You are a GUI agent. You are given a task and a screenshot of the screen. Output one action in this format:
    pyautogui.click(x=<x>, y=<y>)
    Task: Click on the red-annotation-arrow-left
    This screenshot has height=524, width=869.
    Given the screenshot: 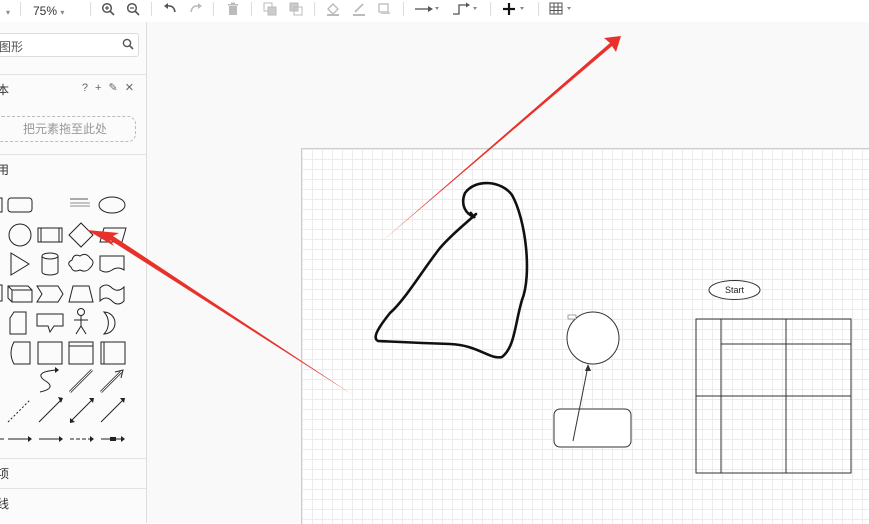 What is the action you would take?
    pyautogui.click(x=220, y=312)
    